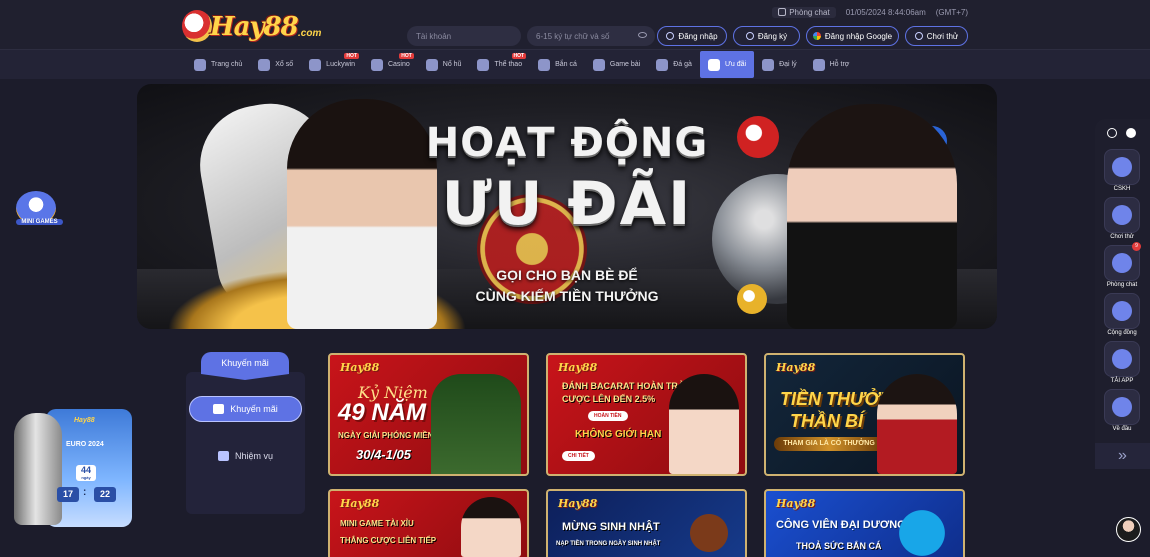 This screenshot has height=557, width=1150. What do you see at coordinates (578, 456) in the screenshot?
I see `card-detail-button: CHI TIẾT` at bounding box center [578, 456].